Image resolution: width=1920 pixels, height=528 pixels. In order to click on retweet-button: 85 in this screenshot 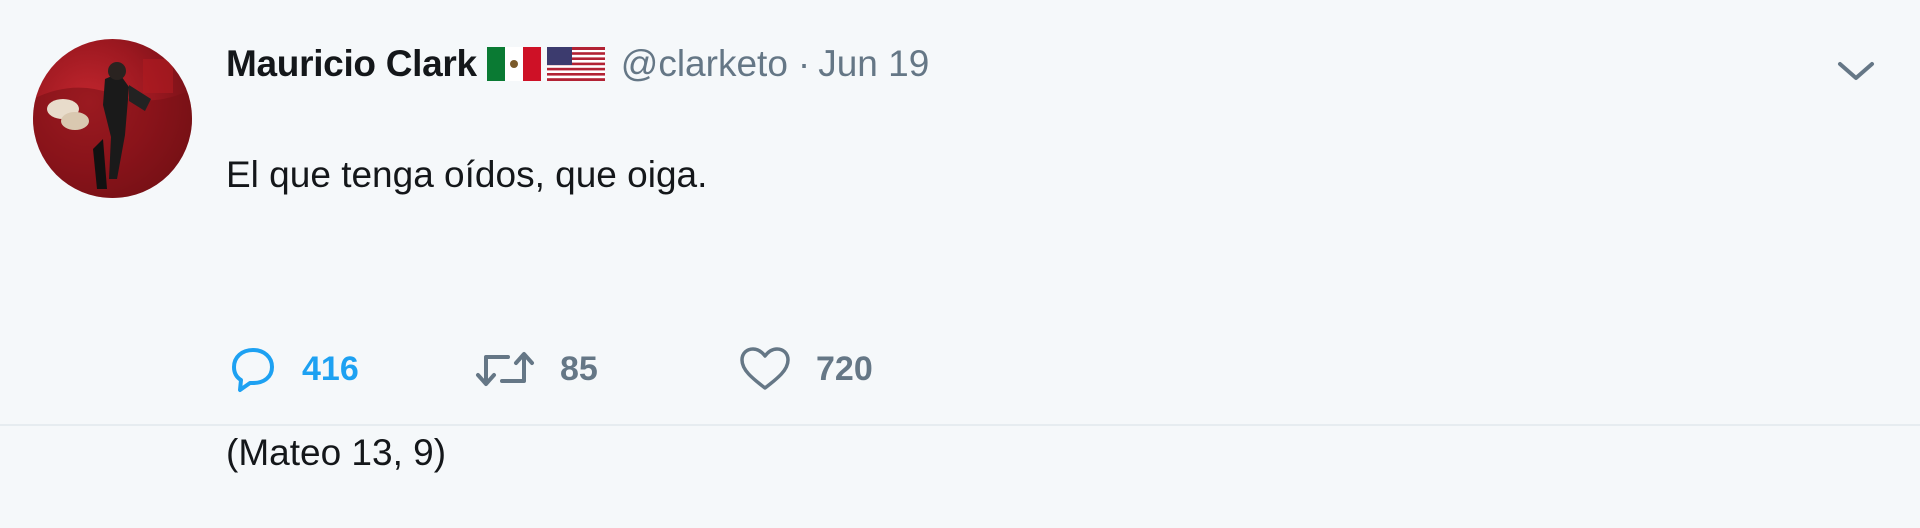, I will do `click(606, 369)`.